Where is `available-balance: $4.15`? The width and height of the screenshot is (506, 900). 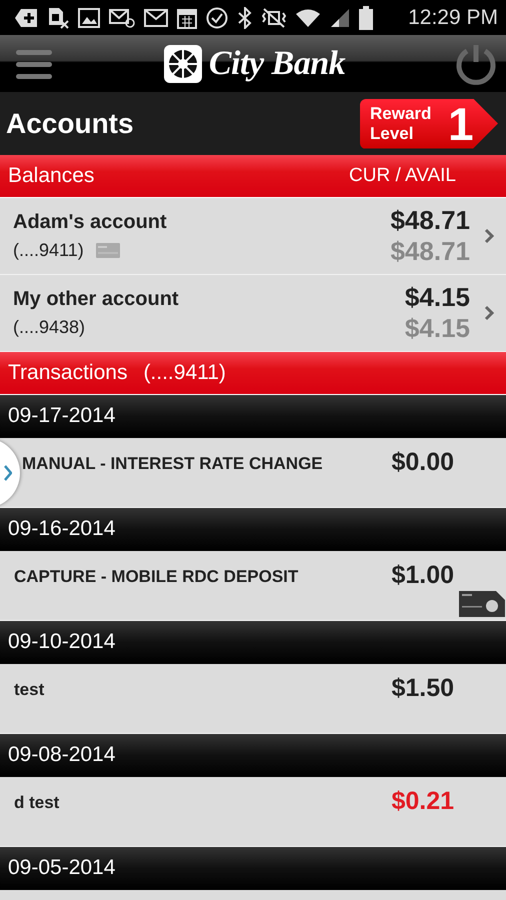
available-balance: $4.15 is located at coordinates (437, 328).